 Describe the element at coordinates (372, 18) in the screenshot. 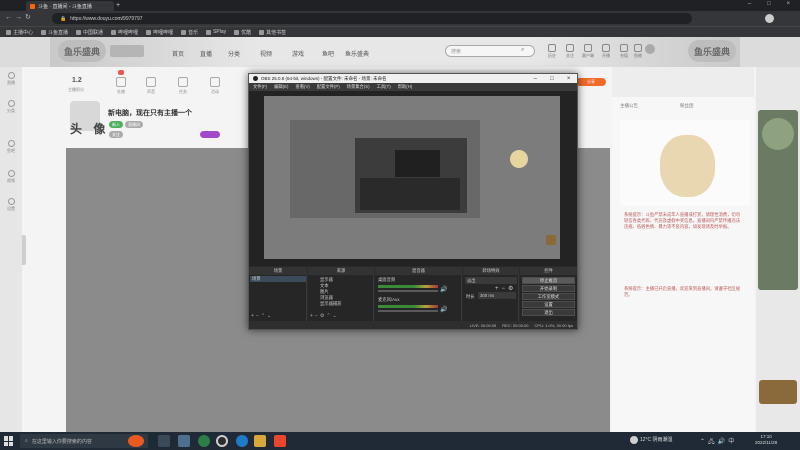

I see `url-bar: 🔒 https://www.douyu.com/9979797` at that location.